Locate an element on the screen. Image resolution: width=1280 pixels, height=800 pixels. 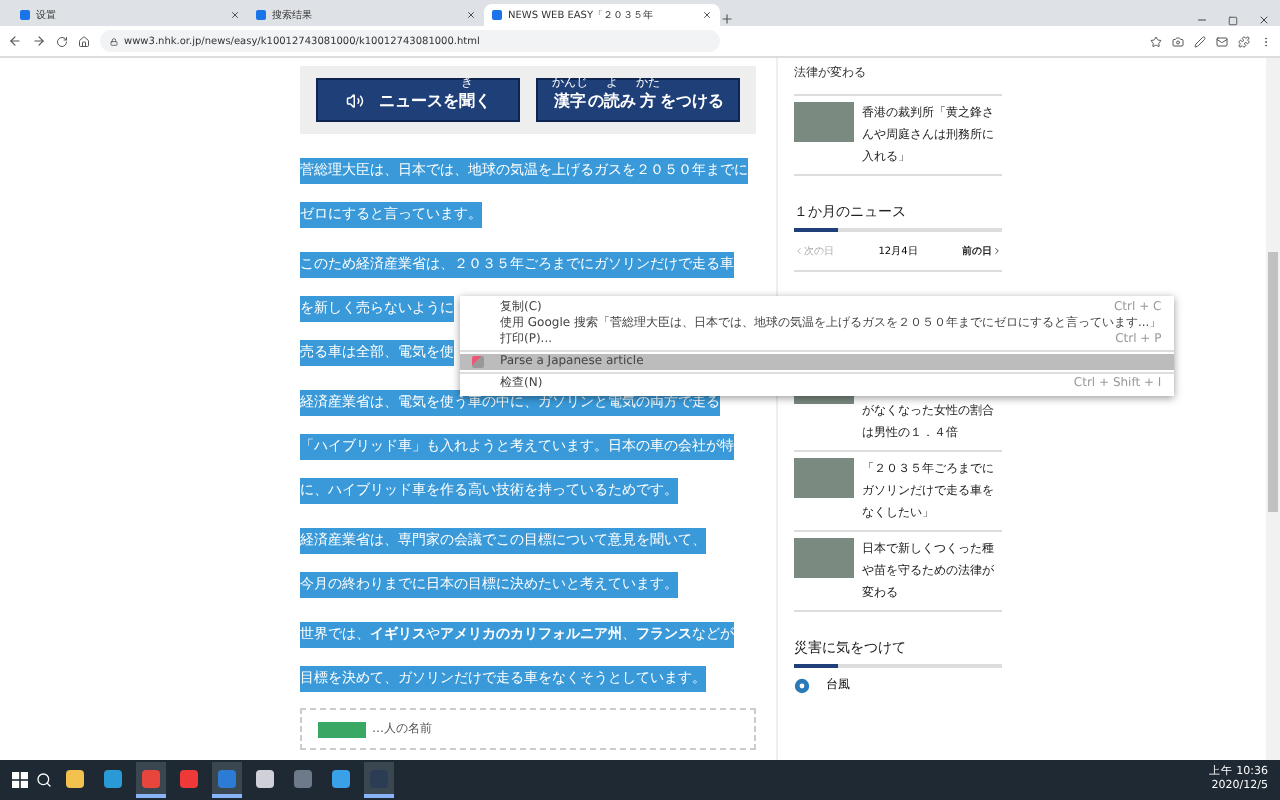
forward-icon is located at coordinates (39, 41).